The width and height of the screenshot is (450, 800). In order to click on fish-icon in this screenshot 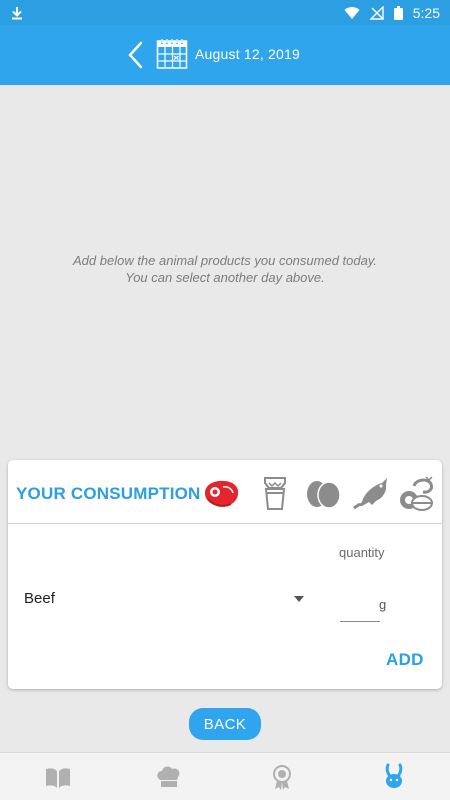, I will do `click(371, 493)`.